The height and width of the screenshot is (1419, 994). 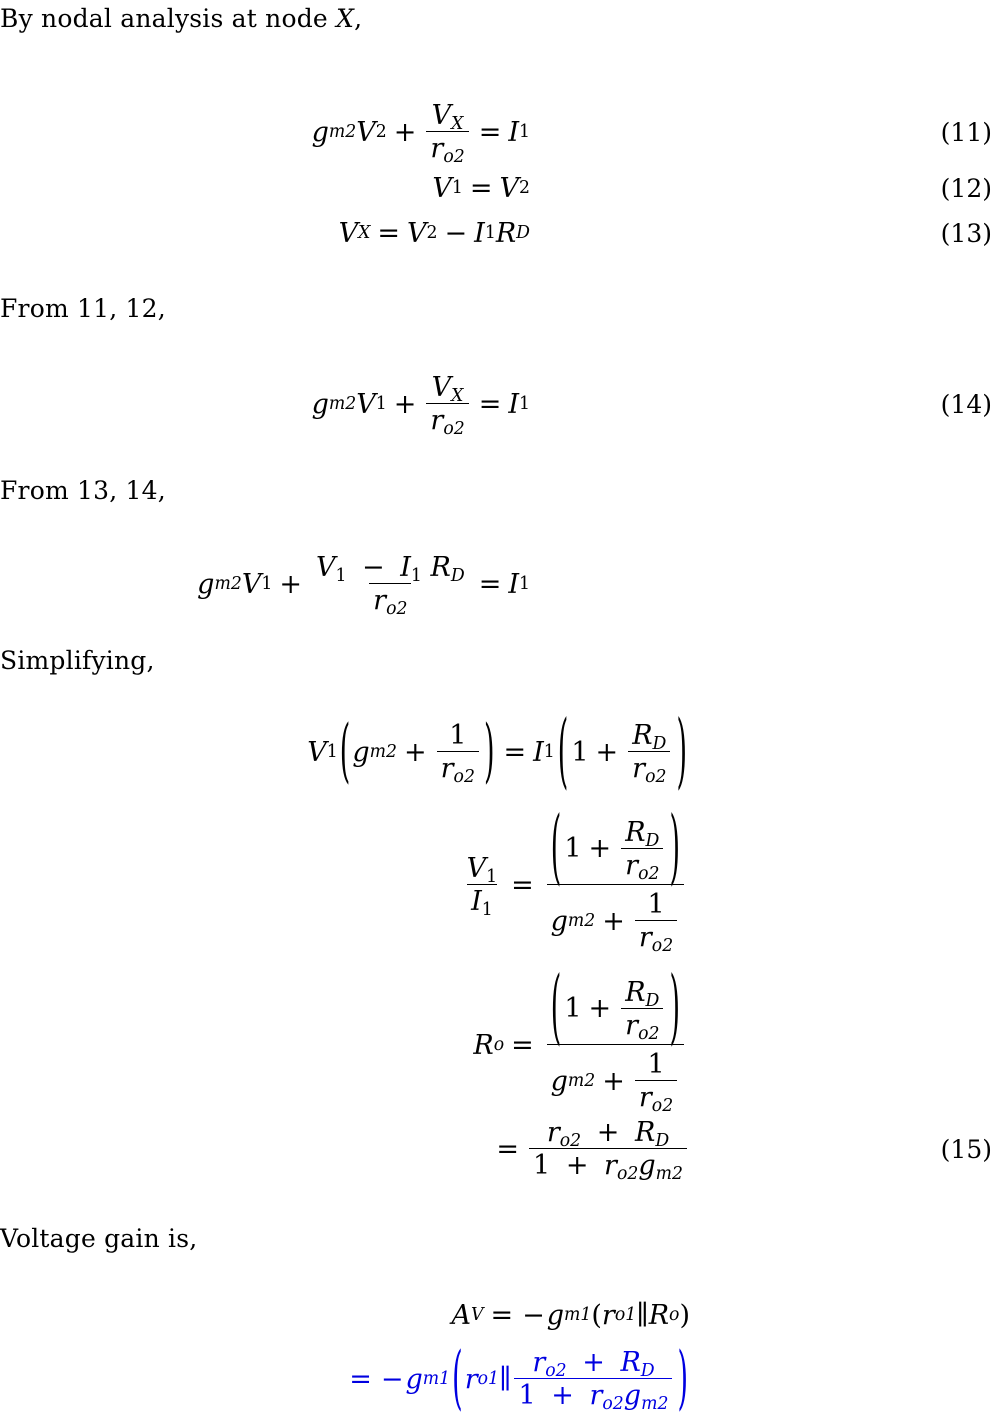 I want to click on right-paren-big: ), so click(x=681, y=752).